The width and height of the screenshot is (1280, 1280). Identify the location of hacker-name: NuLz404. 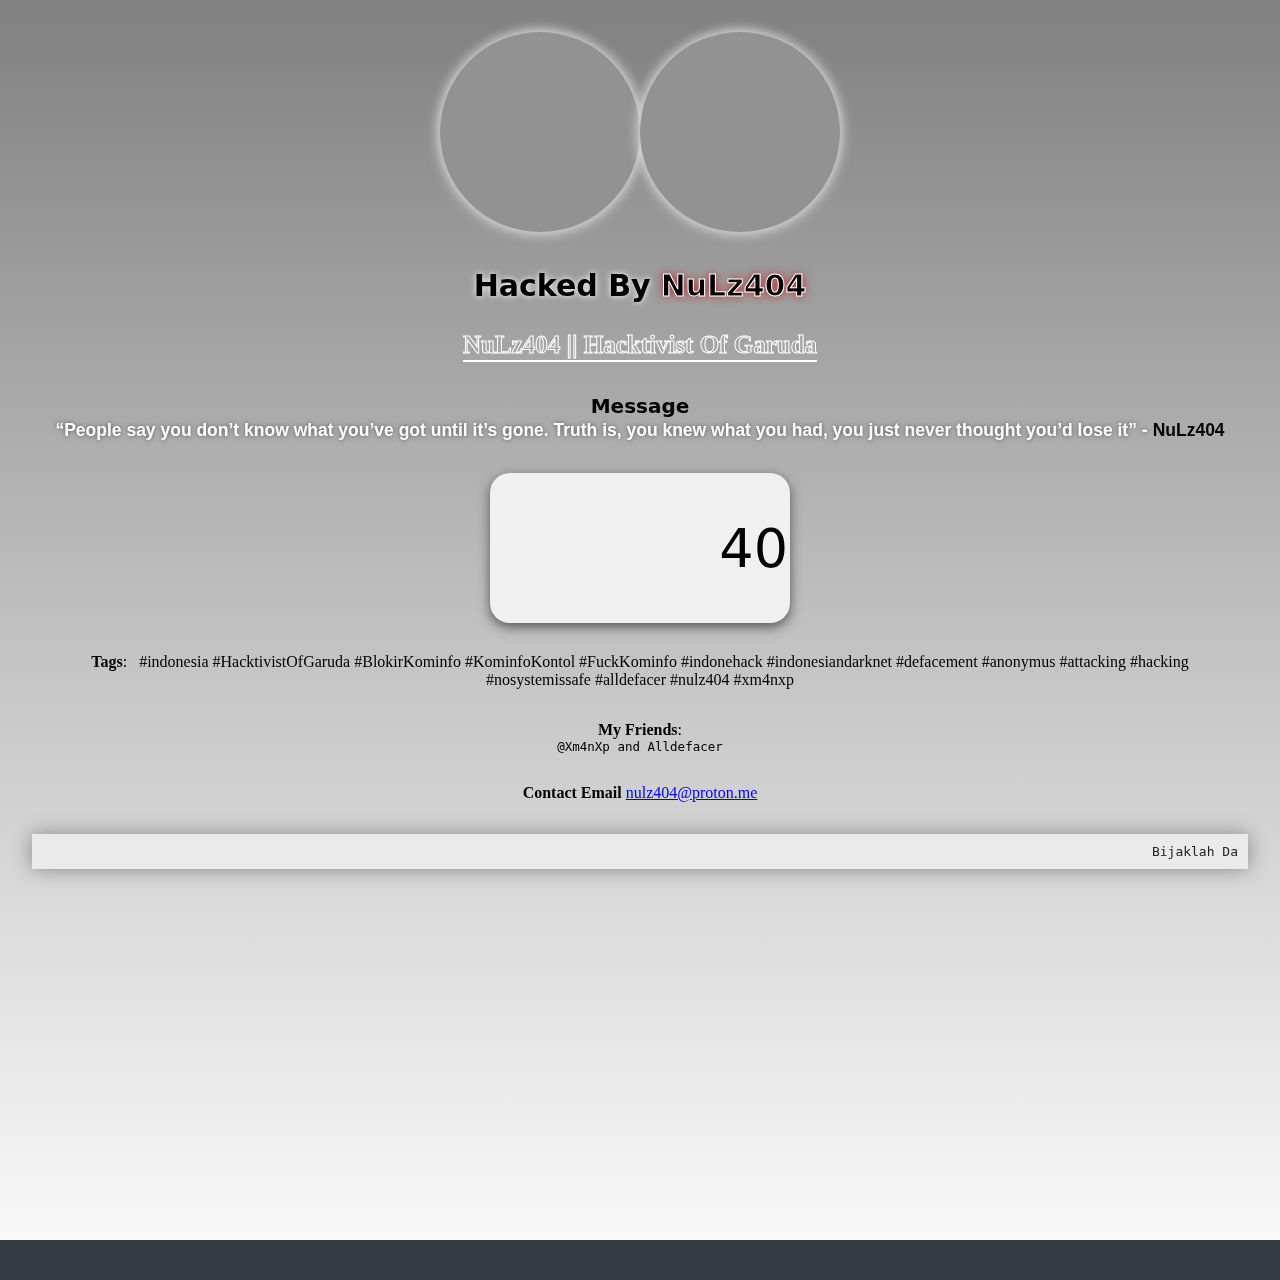
(733, 285).